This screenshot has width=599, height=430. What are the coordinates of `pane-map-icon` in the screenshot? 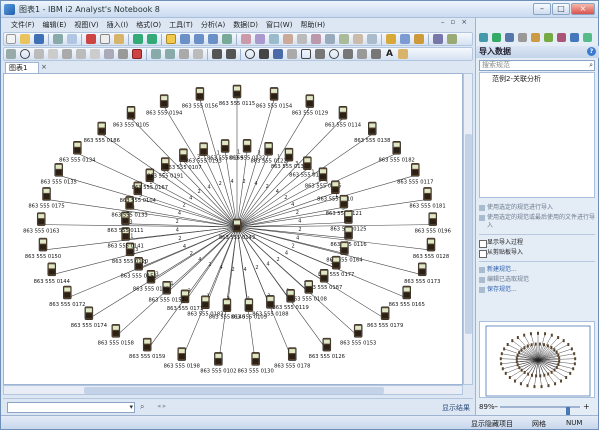 It's located at (574, 37).